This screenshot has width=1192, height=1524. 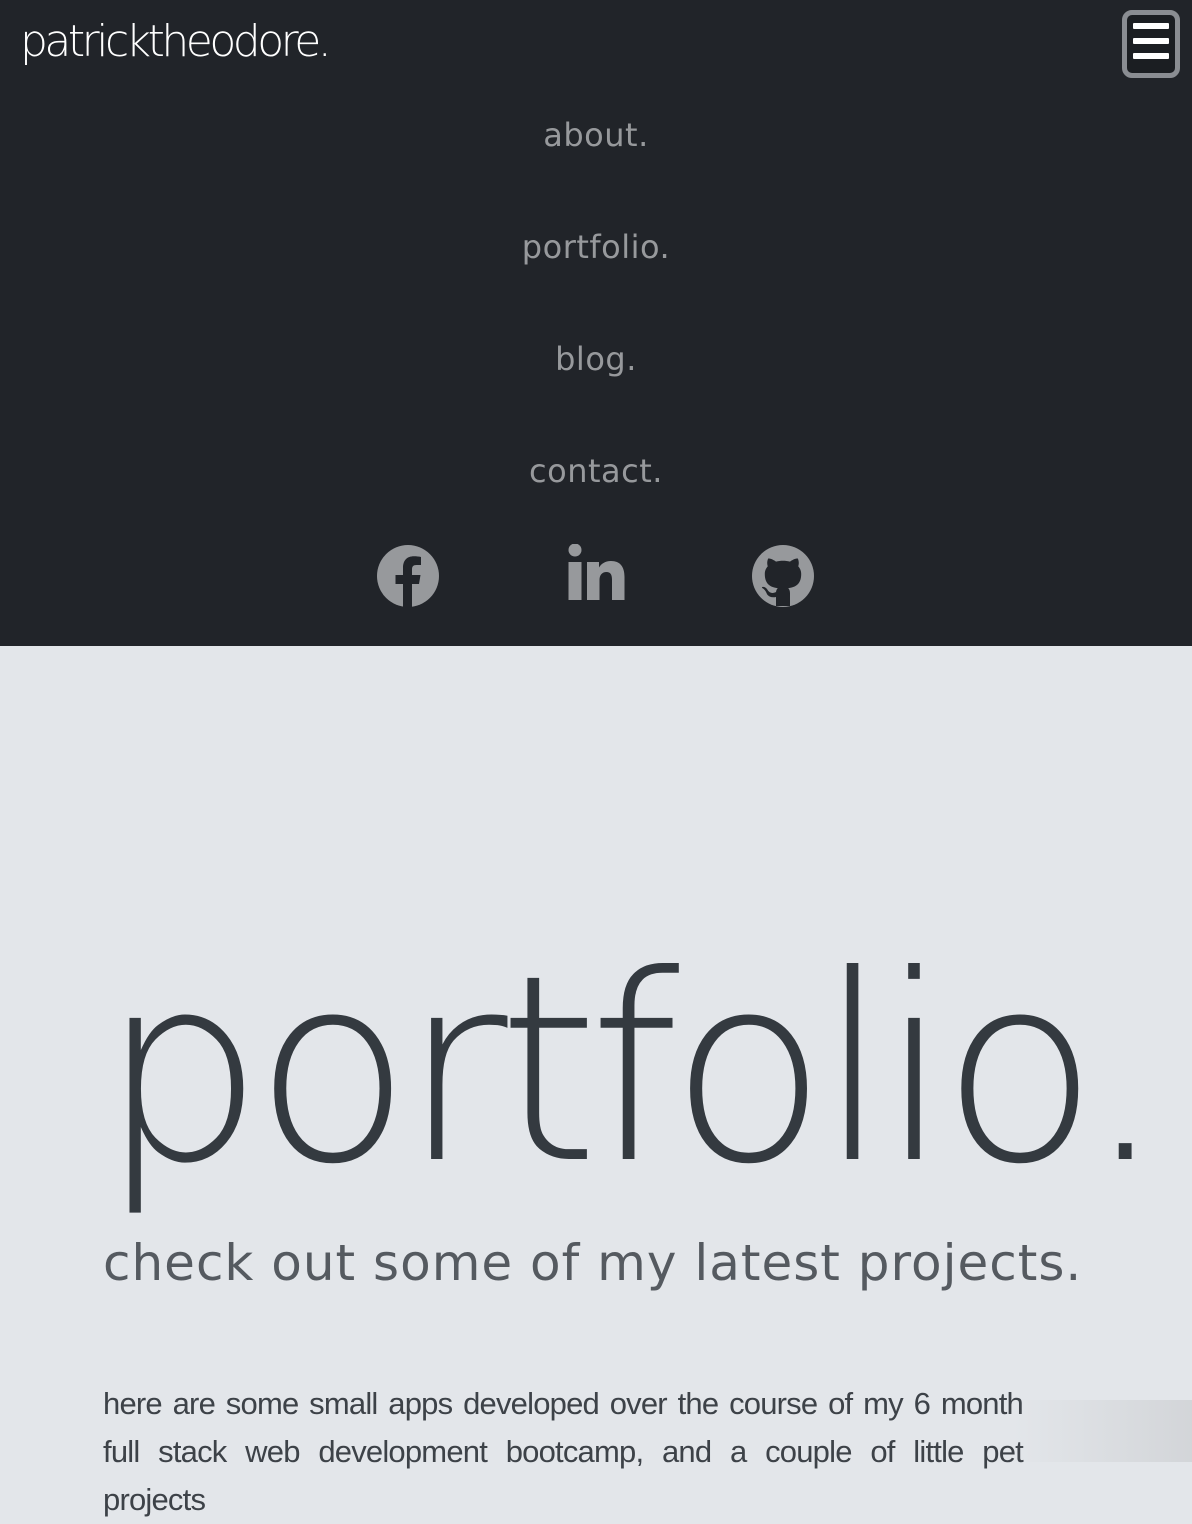 I want to click on facebook-link, so click(x=408, y=576).